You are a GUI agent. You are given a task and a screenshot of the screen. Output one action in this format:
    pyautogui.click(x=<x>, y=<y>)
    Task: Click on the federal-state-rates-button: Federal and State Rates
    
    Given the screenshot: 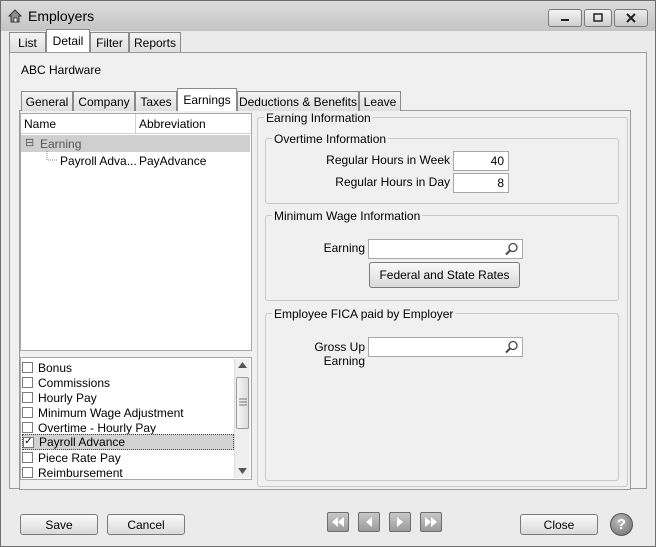 What is the action you would take?
    pyautogui.click(x=444, y=275)
    